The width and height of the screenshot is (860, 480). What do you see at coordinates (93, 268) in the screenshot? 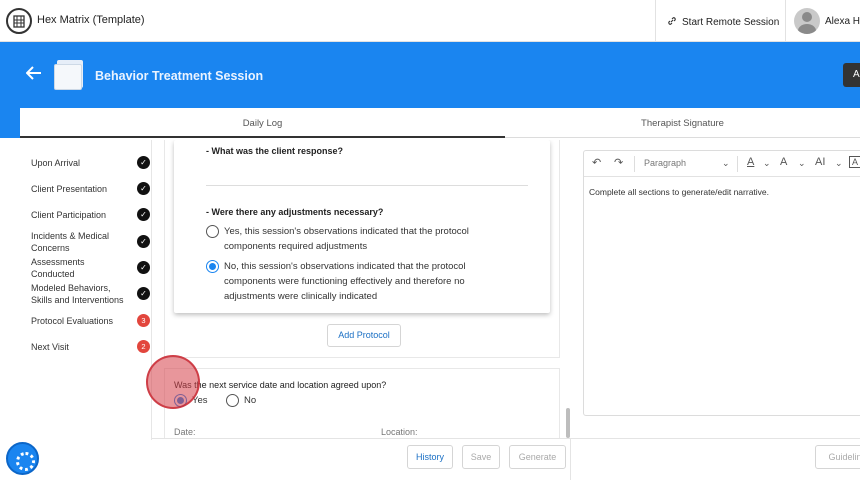
I see `sidebar-item-assessments: Assessments Conducted ✓` at bounding box center [93, 268].